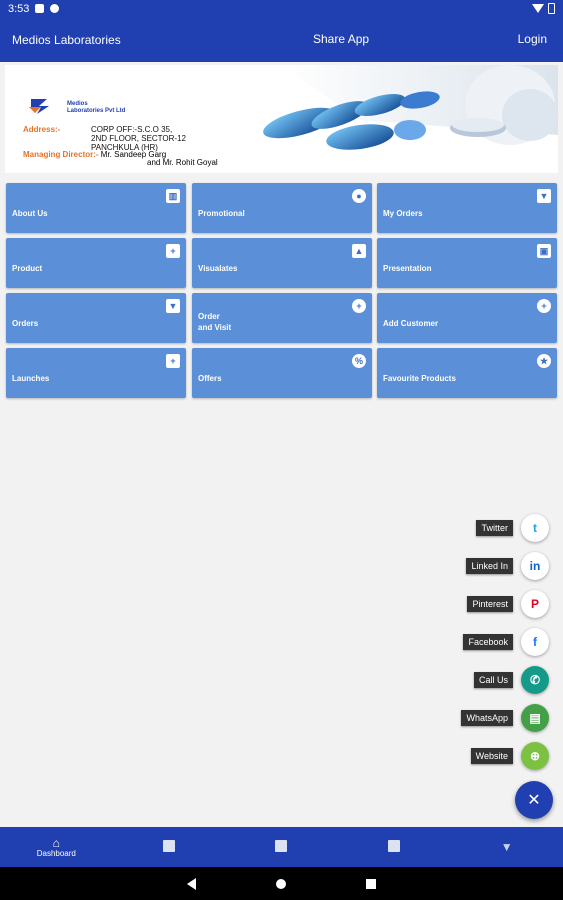 The width and height of the screenshot is (563, 900). I want to click on recents-icon, so click(371, 883).